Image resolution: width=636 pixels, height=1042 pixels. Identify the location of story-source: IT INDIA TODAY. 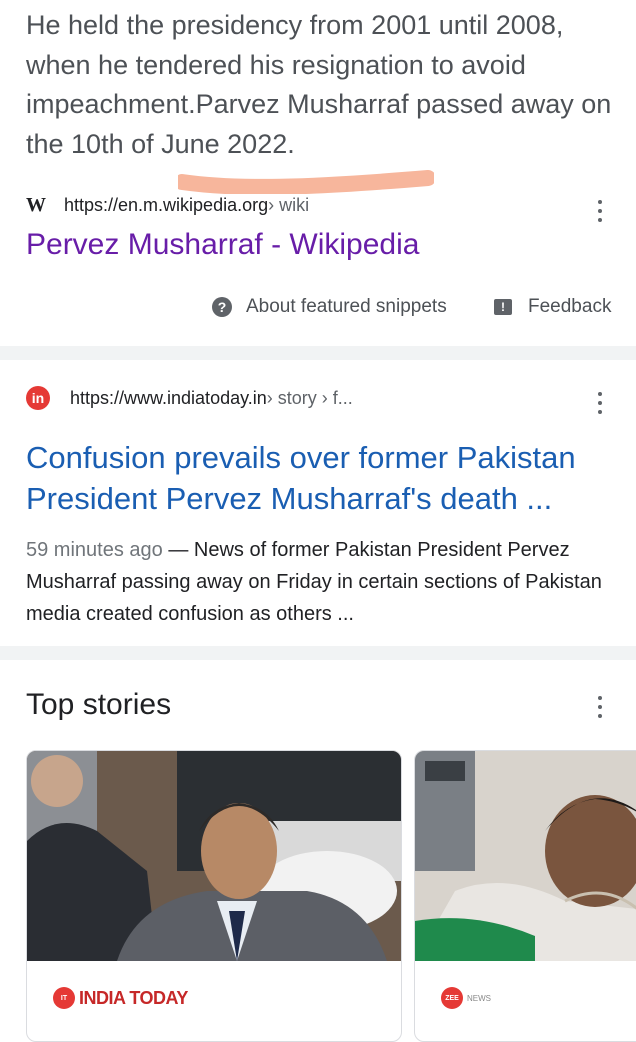
(120, 998).